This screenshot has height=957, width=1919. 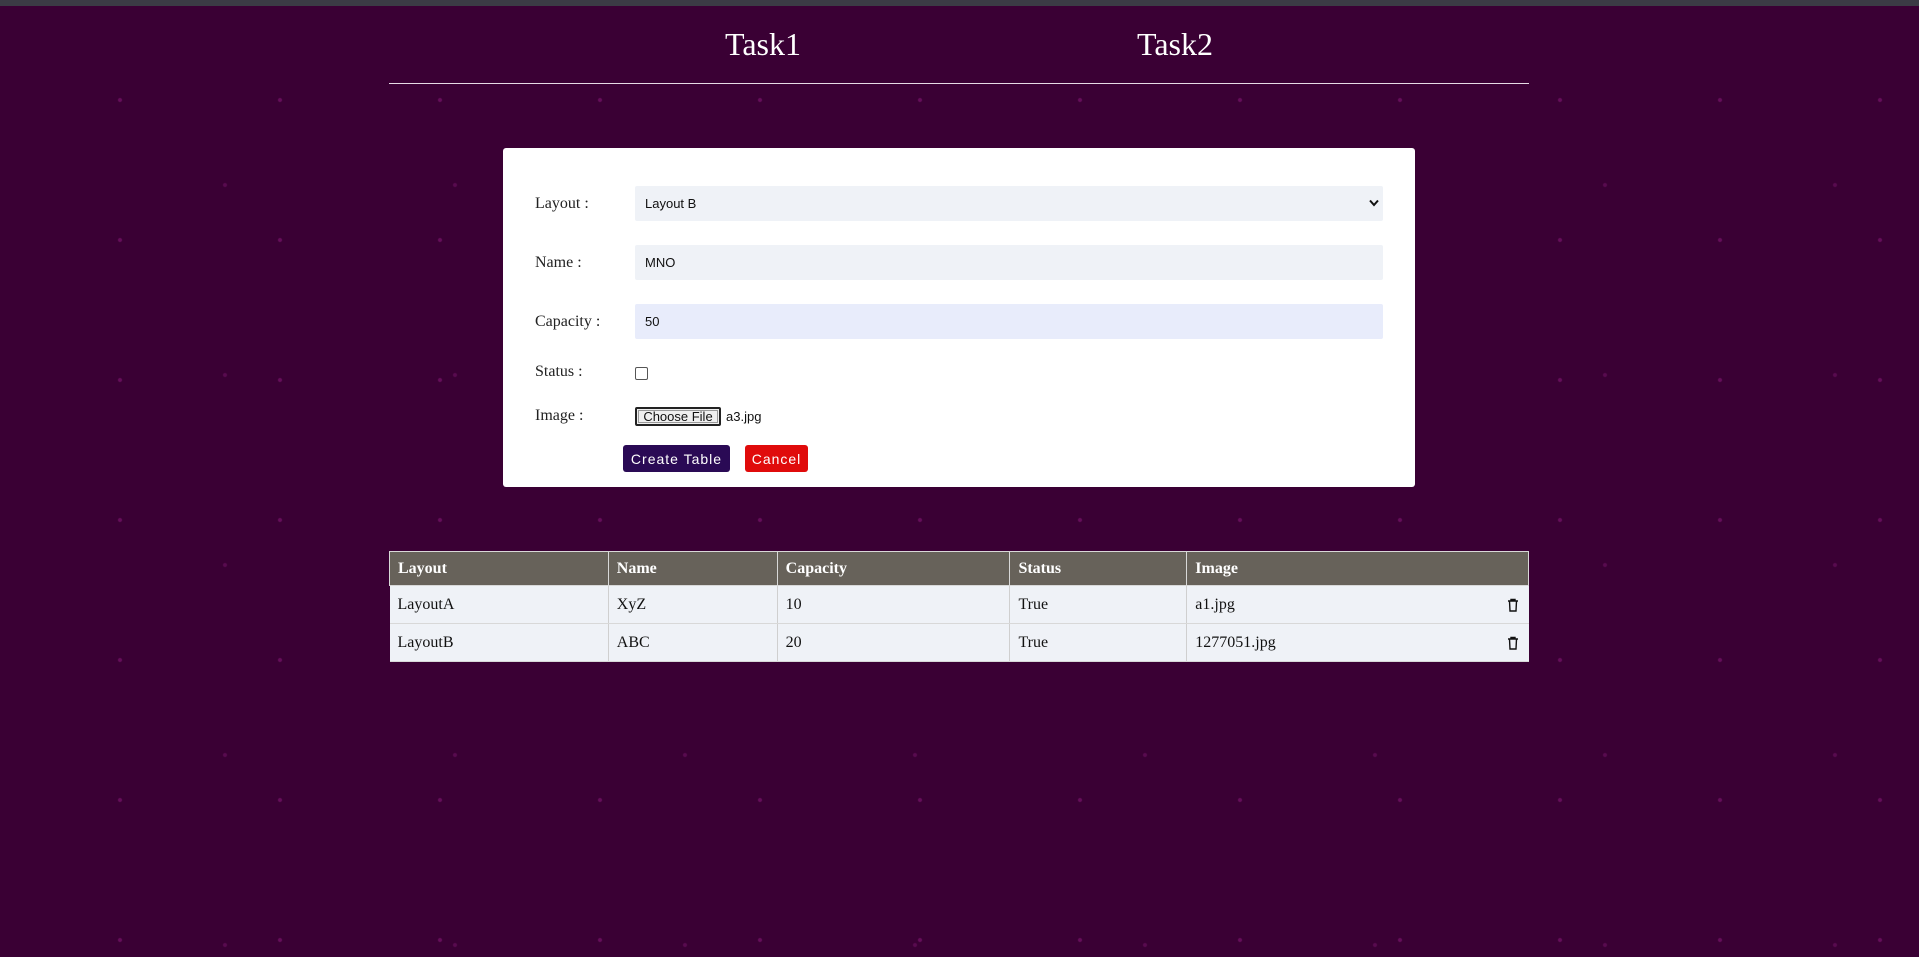 What do you see at coordinates (641, 373) in the screenshot?
I see `status-checkbox` at bounding box center [641, 373].